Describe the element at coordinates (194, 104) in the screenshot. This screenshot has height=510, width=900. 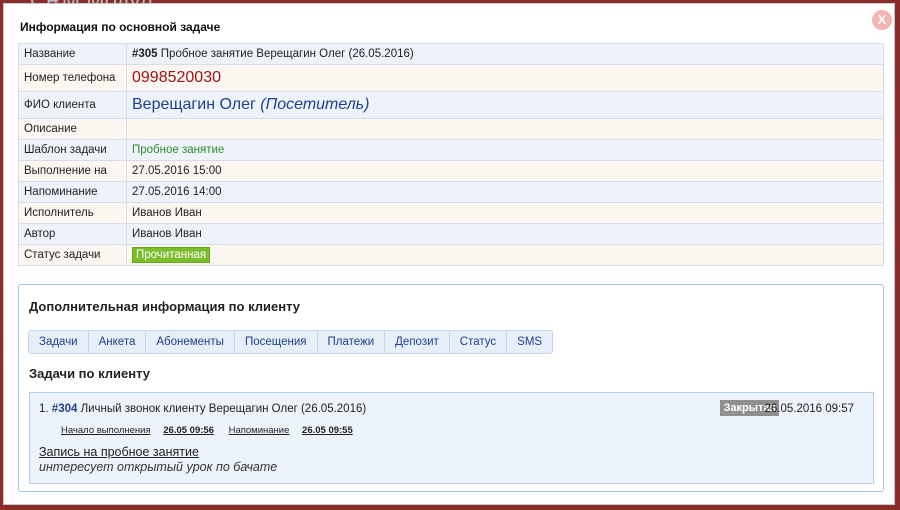
I see `client-name: Верещагин Олег` at that location.